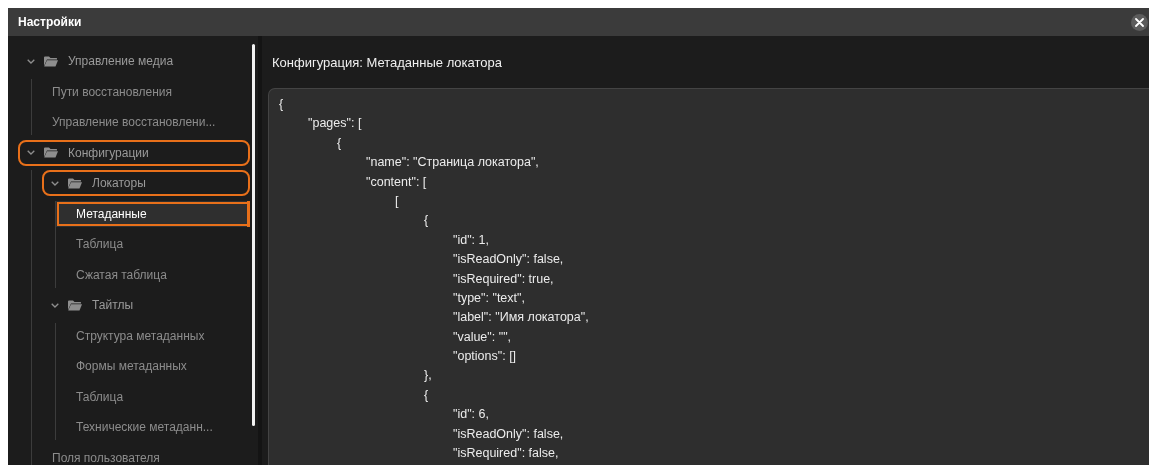 This screenshot has width=1149, height=465. What do you see at coordinates (506, 454) in the screenshot?
I see `code-line: "isRequired": false,` at bounding box center [506, 454].